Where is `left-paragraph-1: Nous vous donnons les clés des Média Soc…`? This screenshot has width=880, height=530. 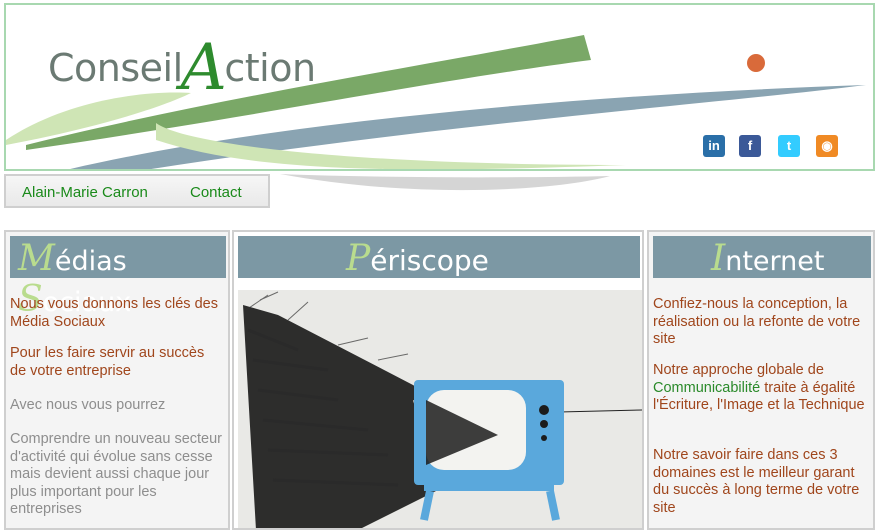
left-paragraph-1: Nous vous donnons les clés des Média Soc… is located at coordinates (114, 313).